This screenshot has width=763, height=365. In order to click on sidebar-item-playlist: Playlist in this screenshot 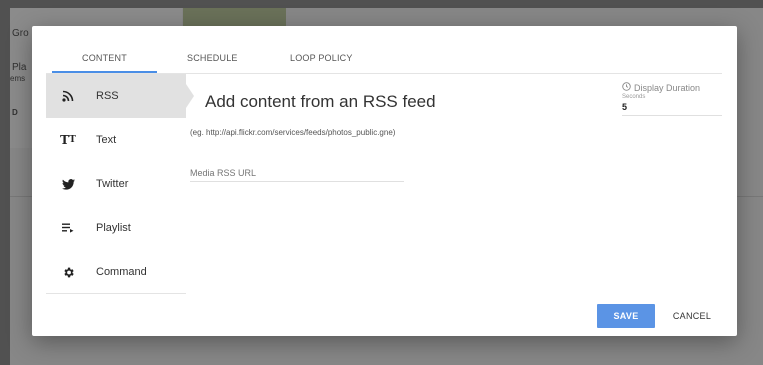, I will do `click(116, 228)`.